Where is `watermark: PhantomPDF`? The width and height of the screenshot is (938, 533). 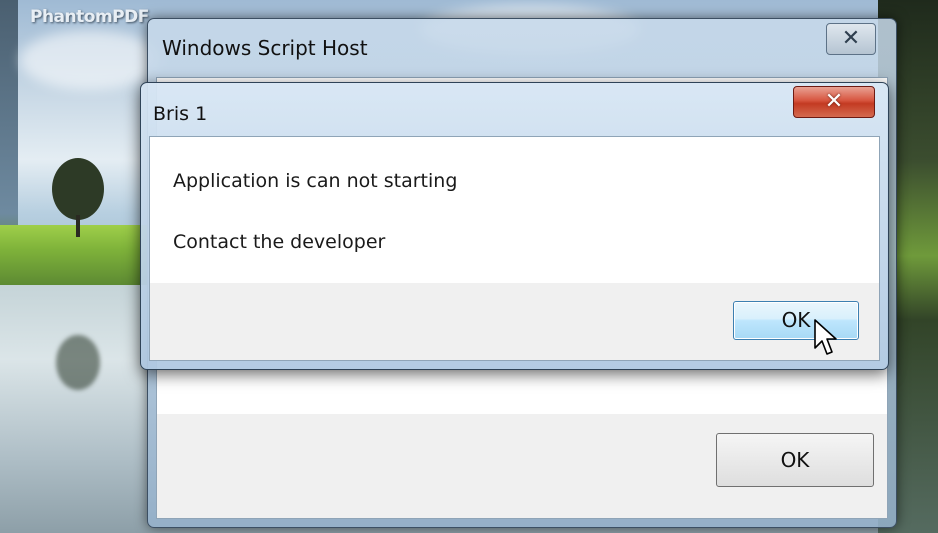 watermark: PhantomPDF is located at coordinates (89, 17).